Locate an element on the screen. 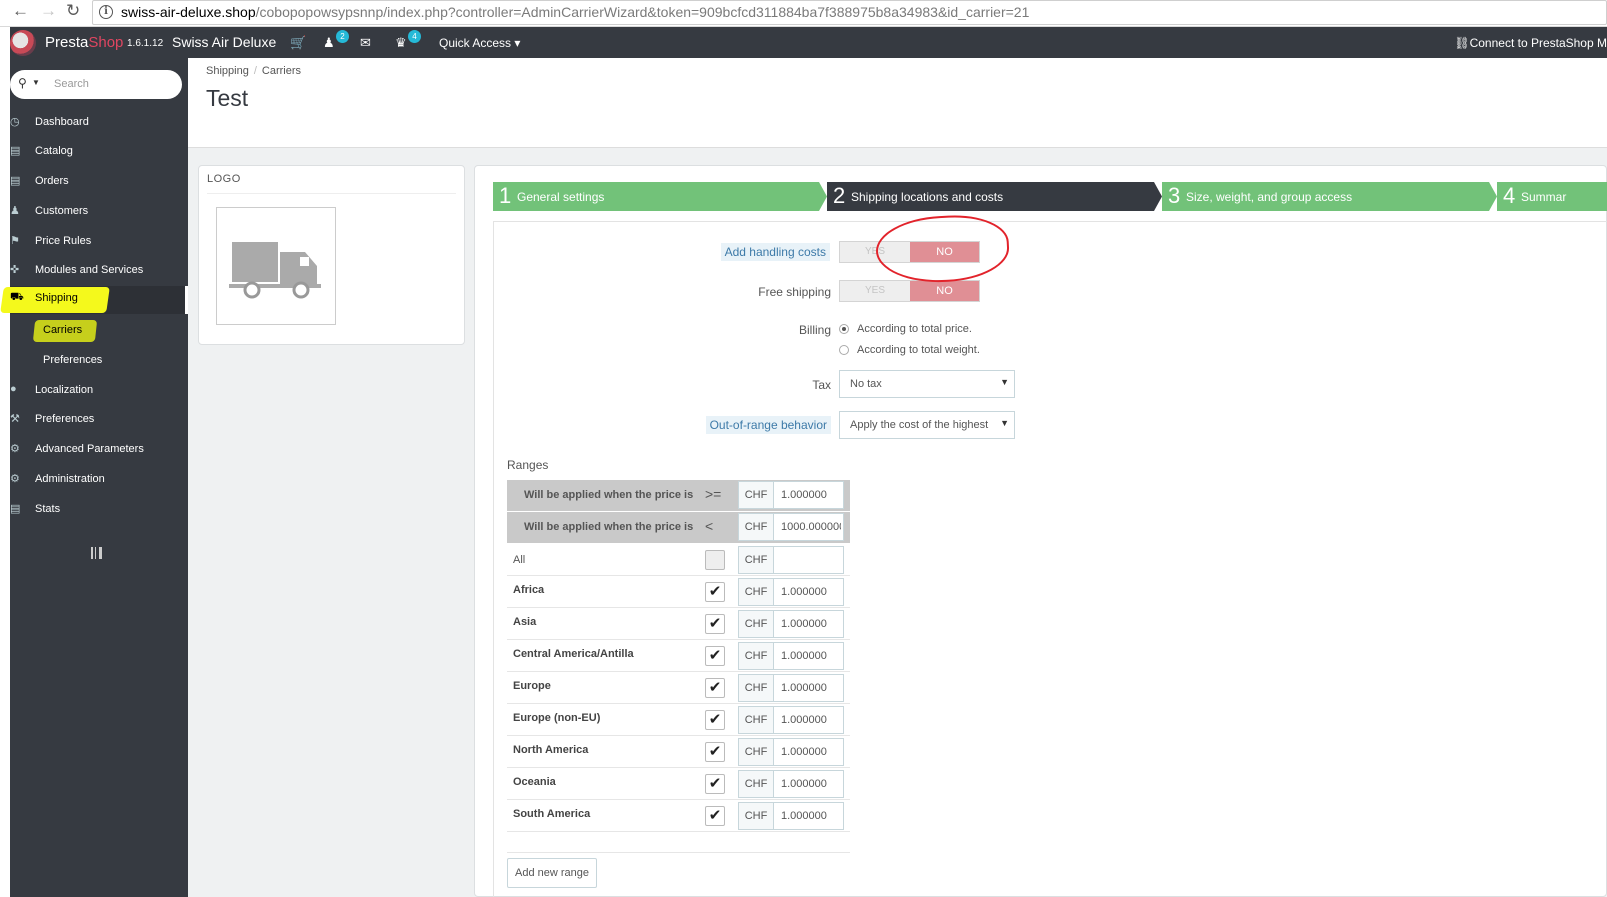 Image resolution: width=1607 pixels, height=897 pixels. sidebar-item-catalog: ▤ Catalog is located at coordinates (99, 153).